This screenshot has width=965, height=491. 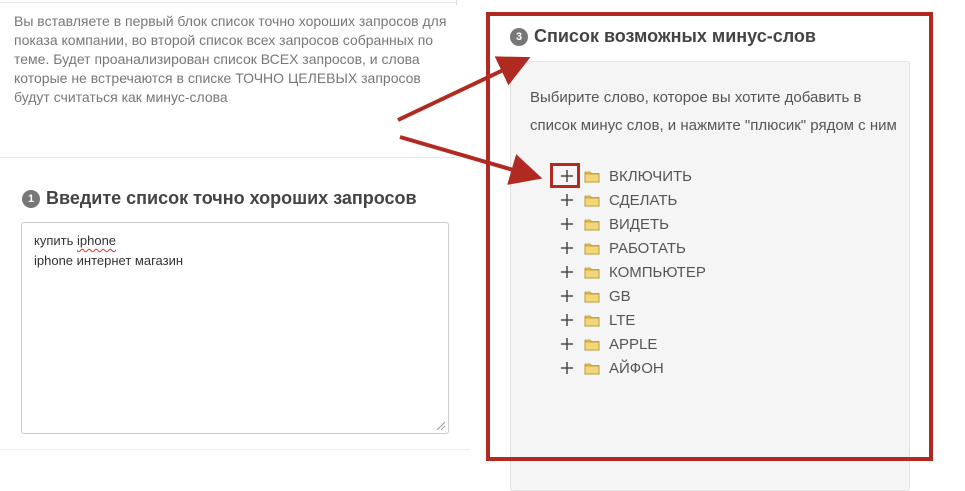 I want to click on arrow-to-plus, so click(x=471, y=160).